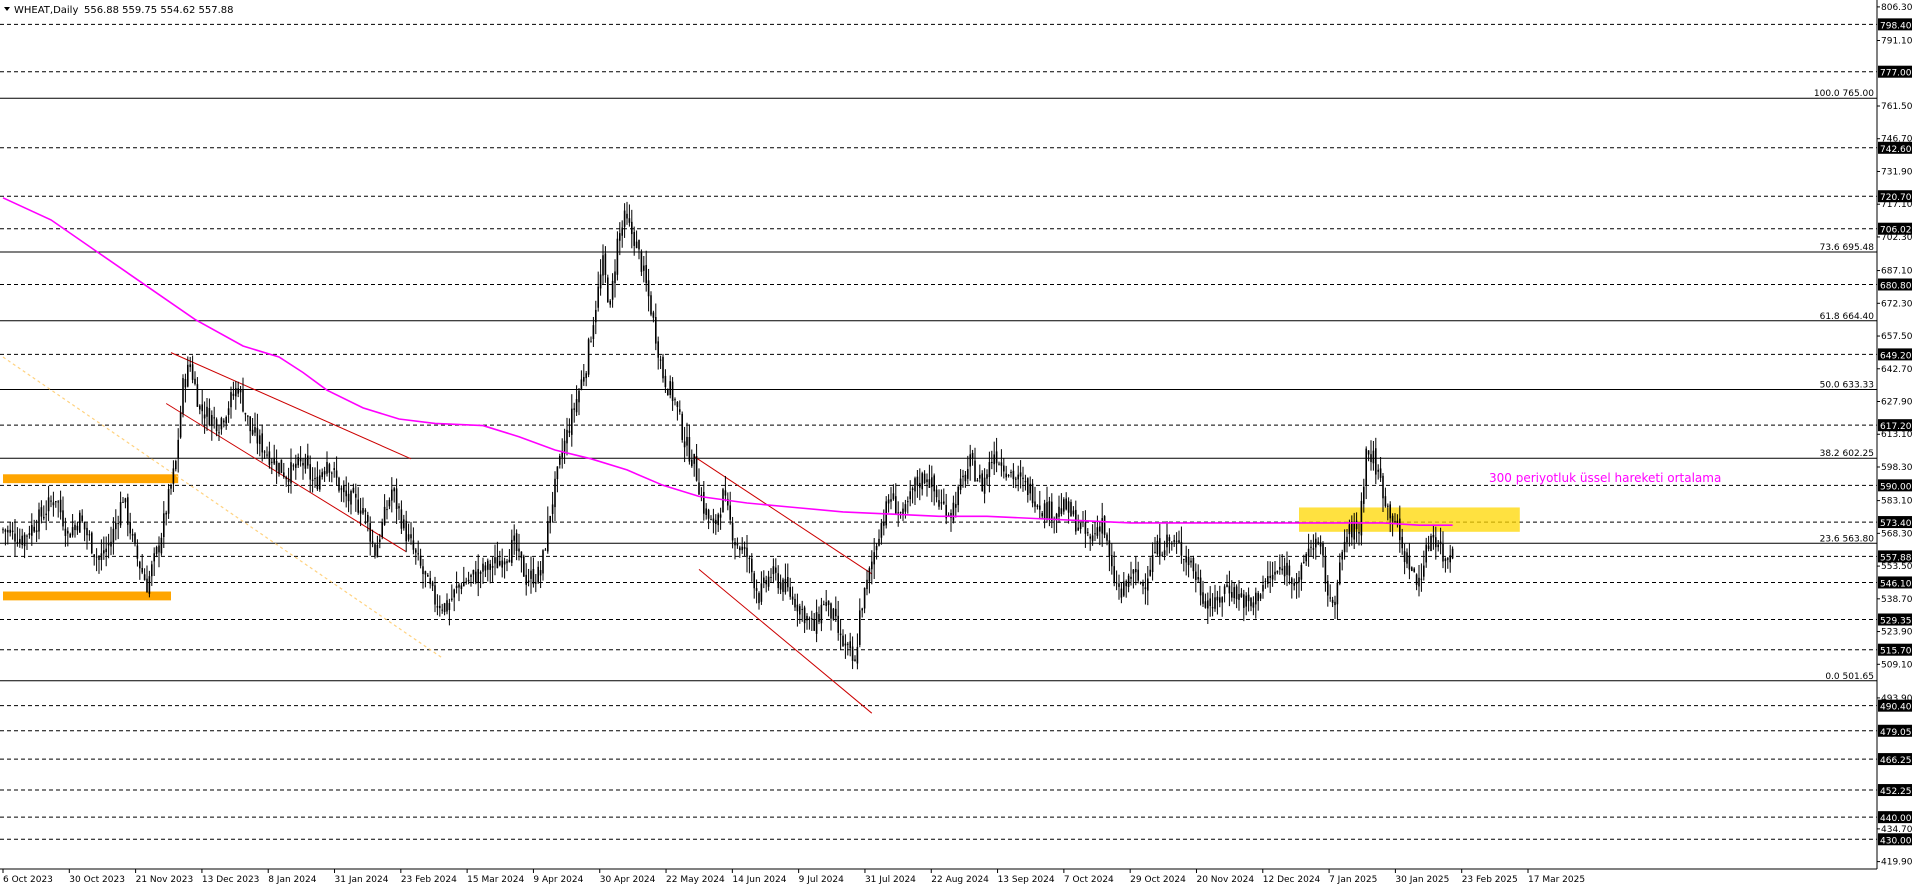 This screenshot has height=892, width=1916. I want to click on level-price-label: 440.00, so click(1896, 819).